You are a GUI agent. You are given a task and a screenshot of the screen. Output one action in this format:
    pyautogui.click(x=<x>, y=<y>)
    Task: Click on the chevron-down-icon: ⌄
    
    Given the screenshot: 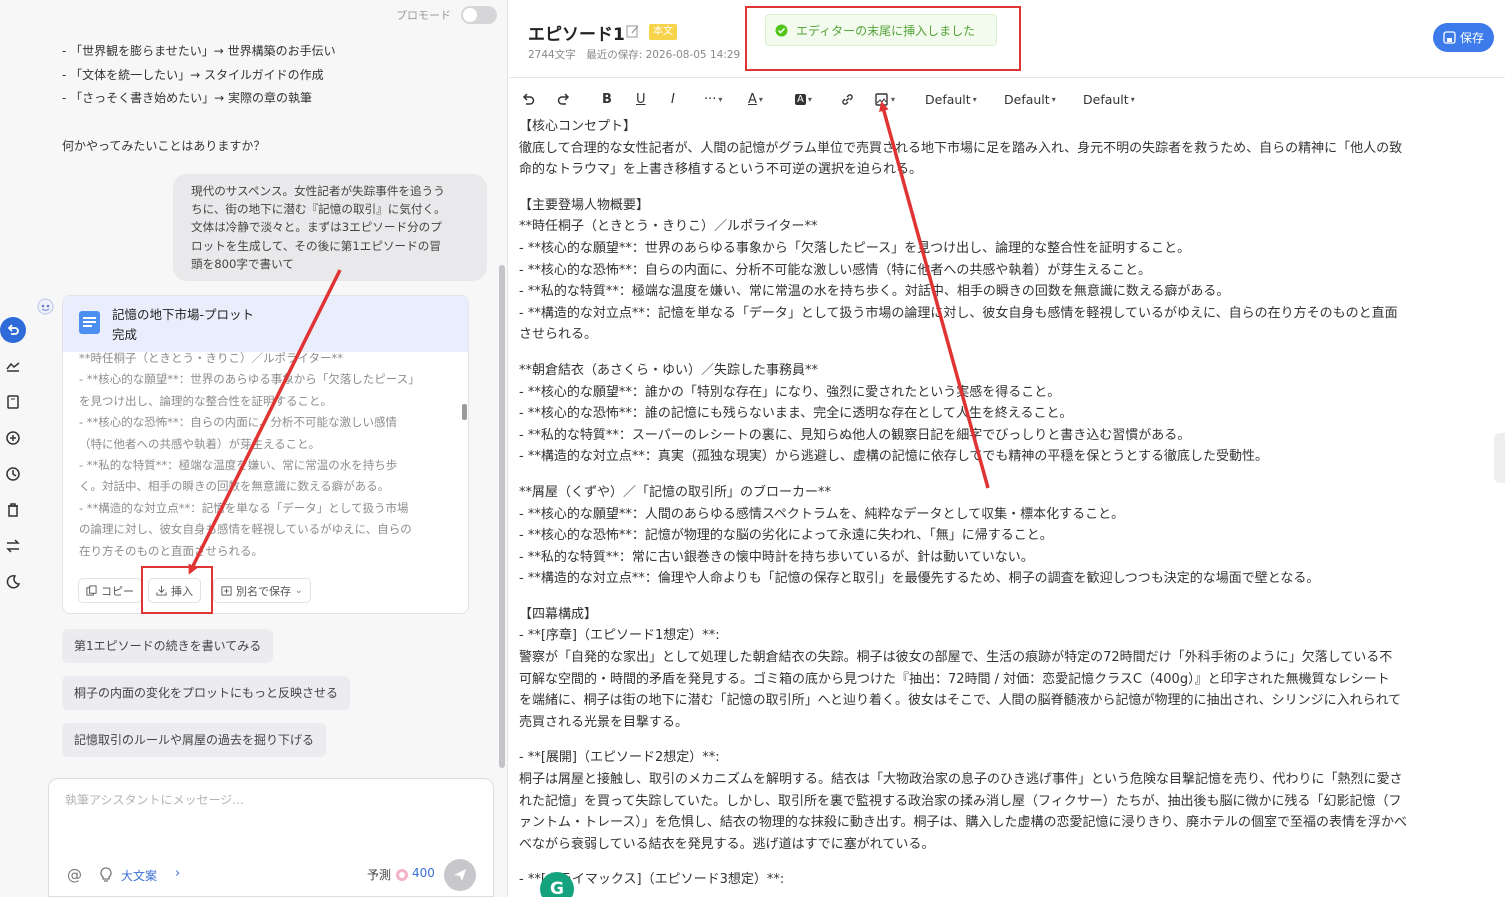 What is the action you would take?
    pyautogui.click(x=299, y=590)
    